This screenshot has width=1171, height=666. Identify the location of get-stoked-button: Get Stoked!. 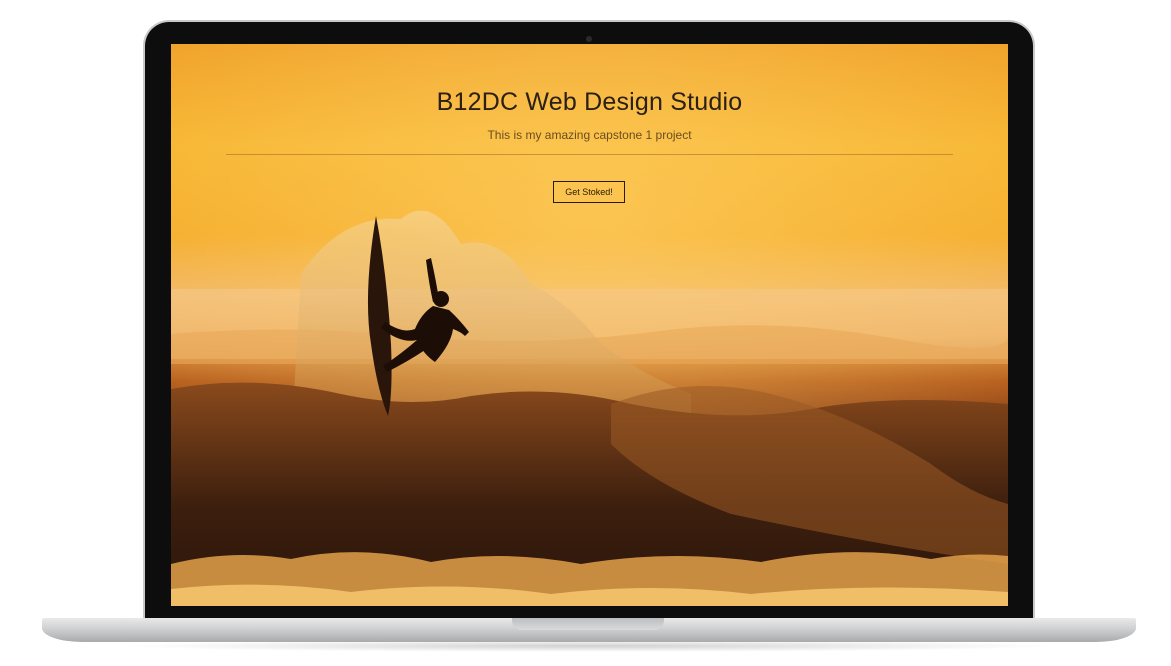
(589, 192).